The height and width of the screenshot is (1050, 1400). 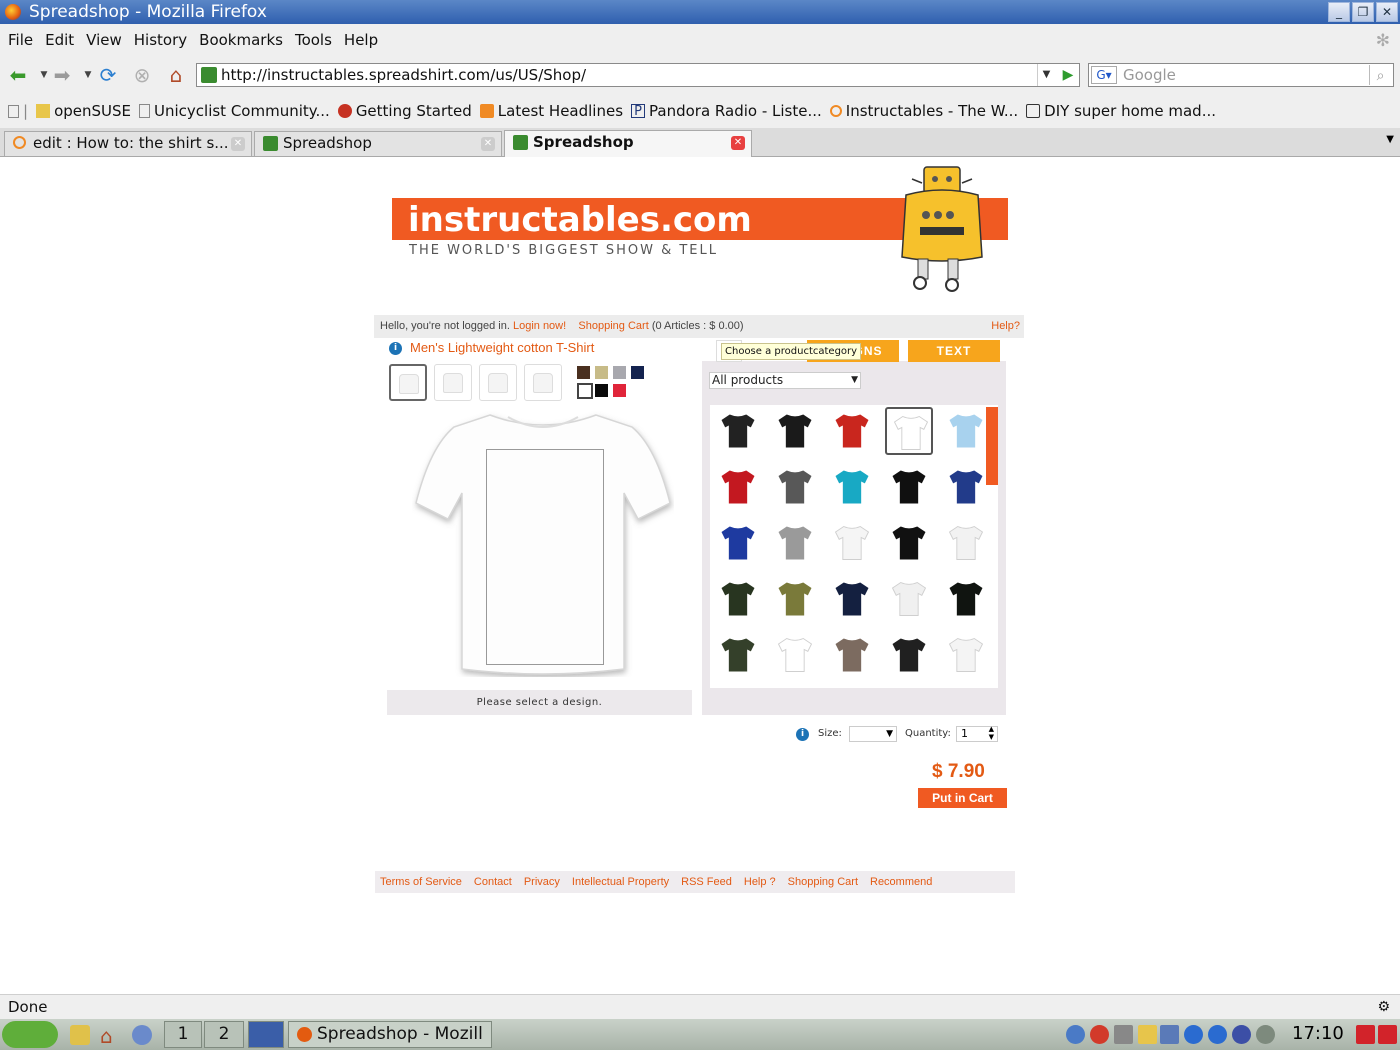 I want to click on site-logo-text: instructables.com, so click(x=580, y=220).